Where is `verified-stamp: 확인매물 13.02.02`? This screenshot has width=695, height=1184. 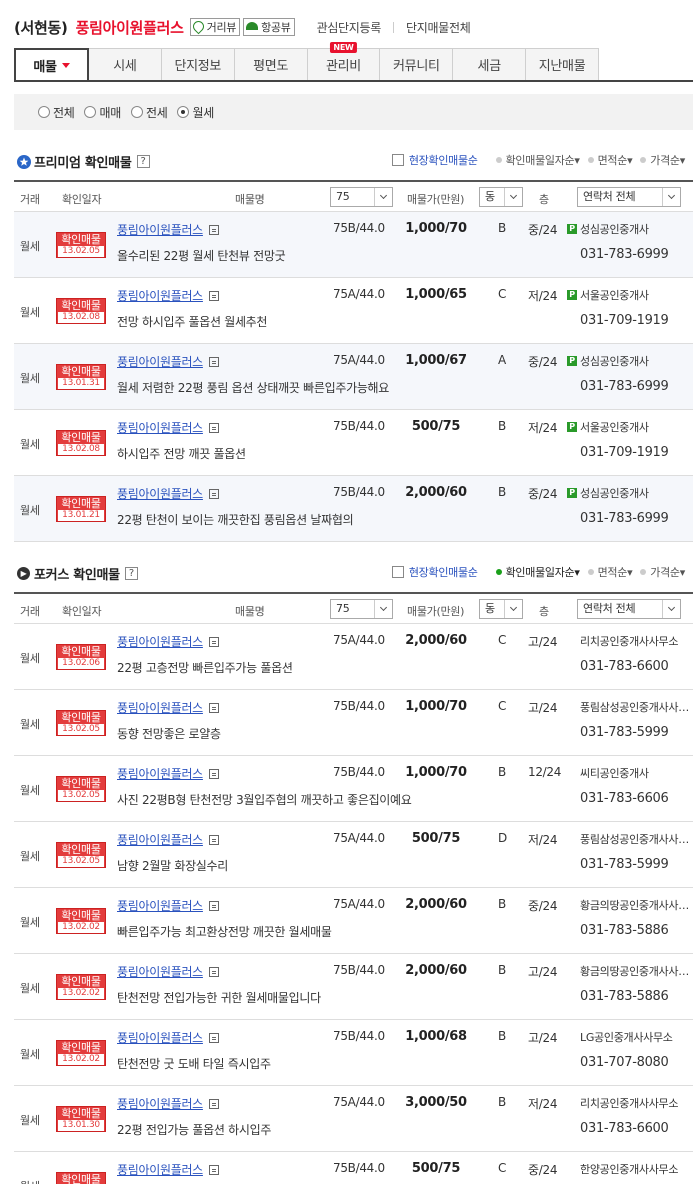
verified-stamp: 확인매물 13.02.02 is located at coordinates (81, 1053).